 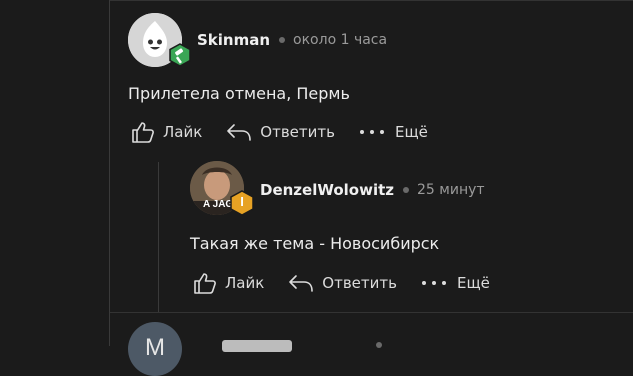 I want to click on author-name: DenzelWolowitz, so click(x=327, y=190).